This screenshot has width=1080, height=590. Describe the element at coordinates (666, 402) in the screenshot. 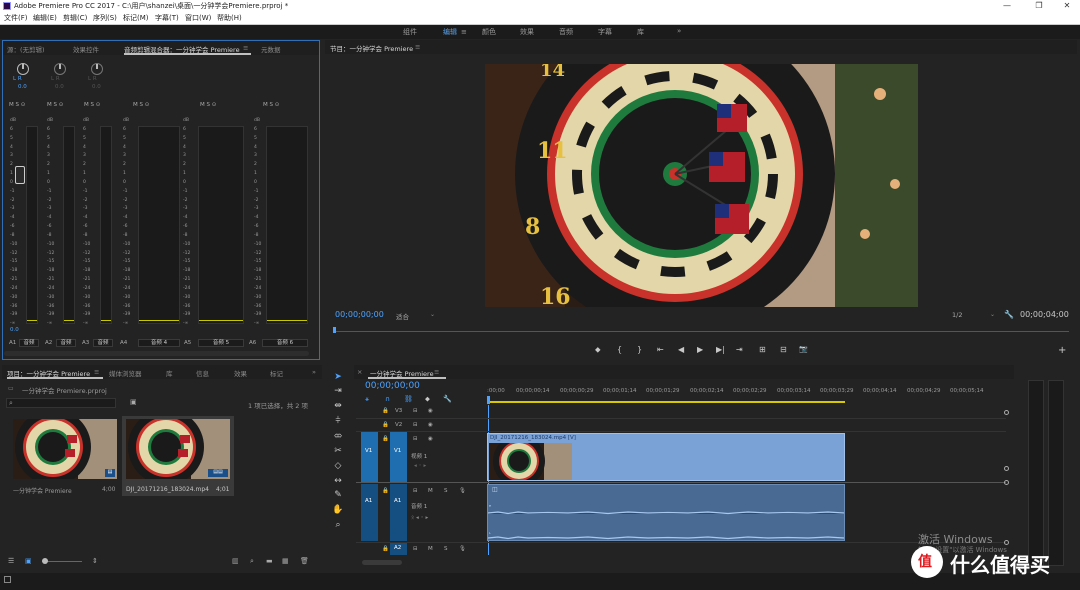

I see `work-area-bar` at that location.